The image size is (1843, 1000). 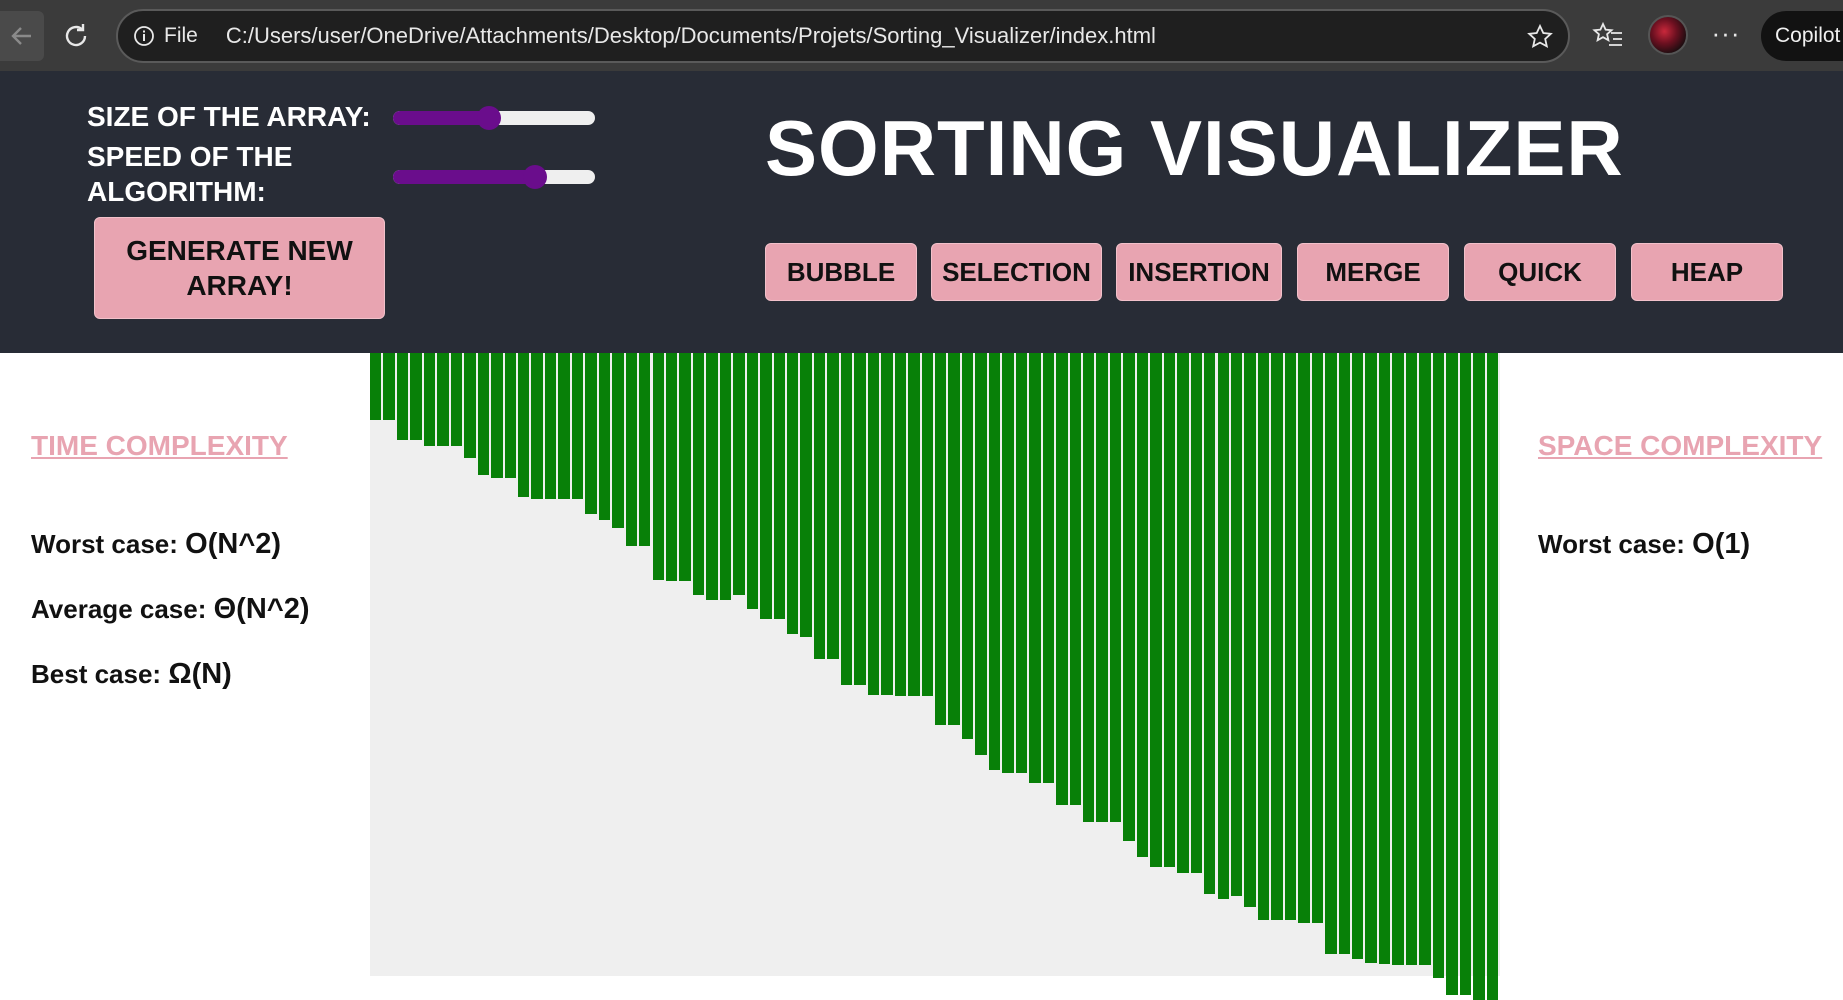 I want to click on worst-case-value: O(N^2), so click(x=233, y=544).